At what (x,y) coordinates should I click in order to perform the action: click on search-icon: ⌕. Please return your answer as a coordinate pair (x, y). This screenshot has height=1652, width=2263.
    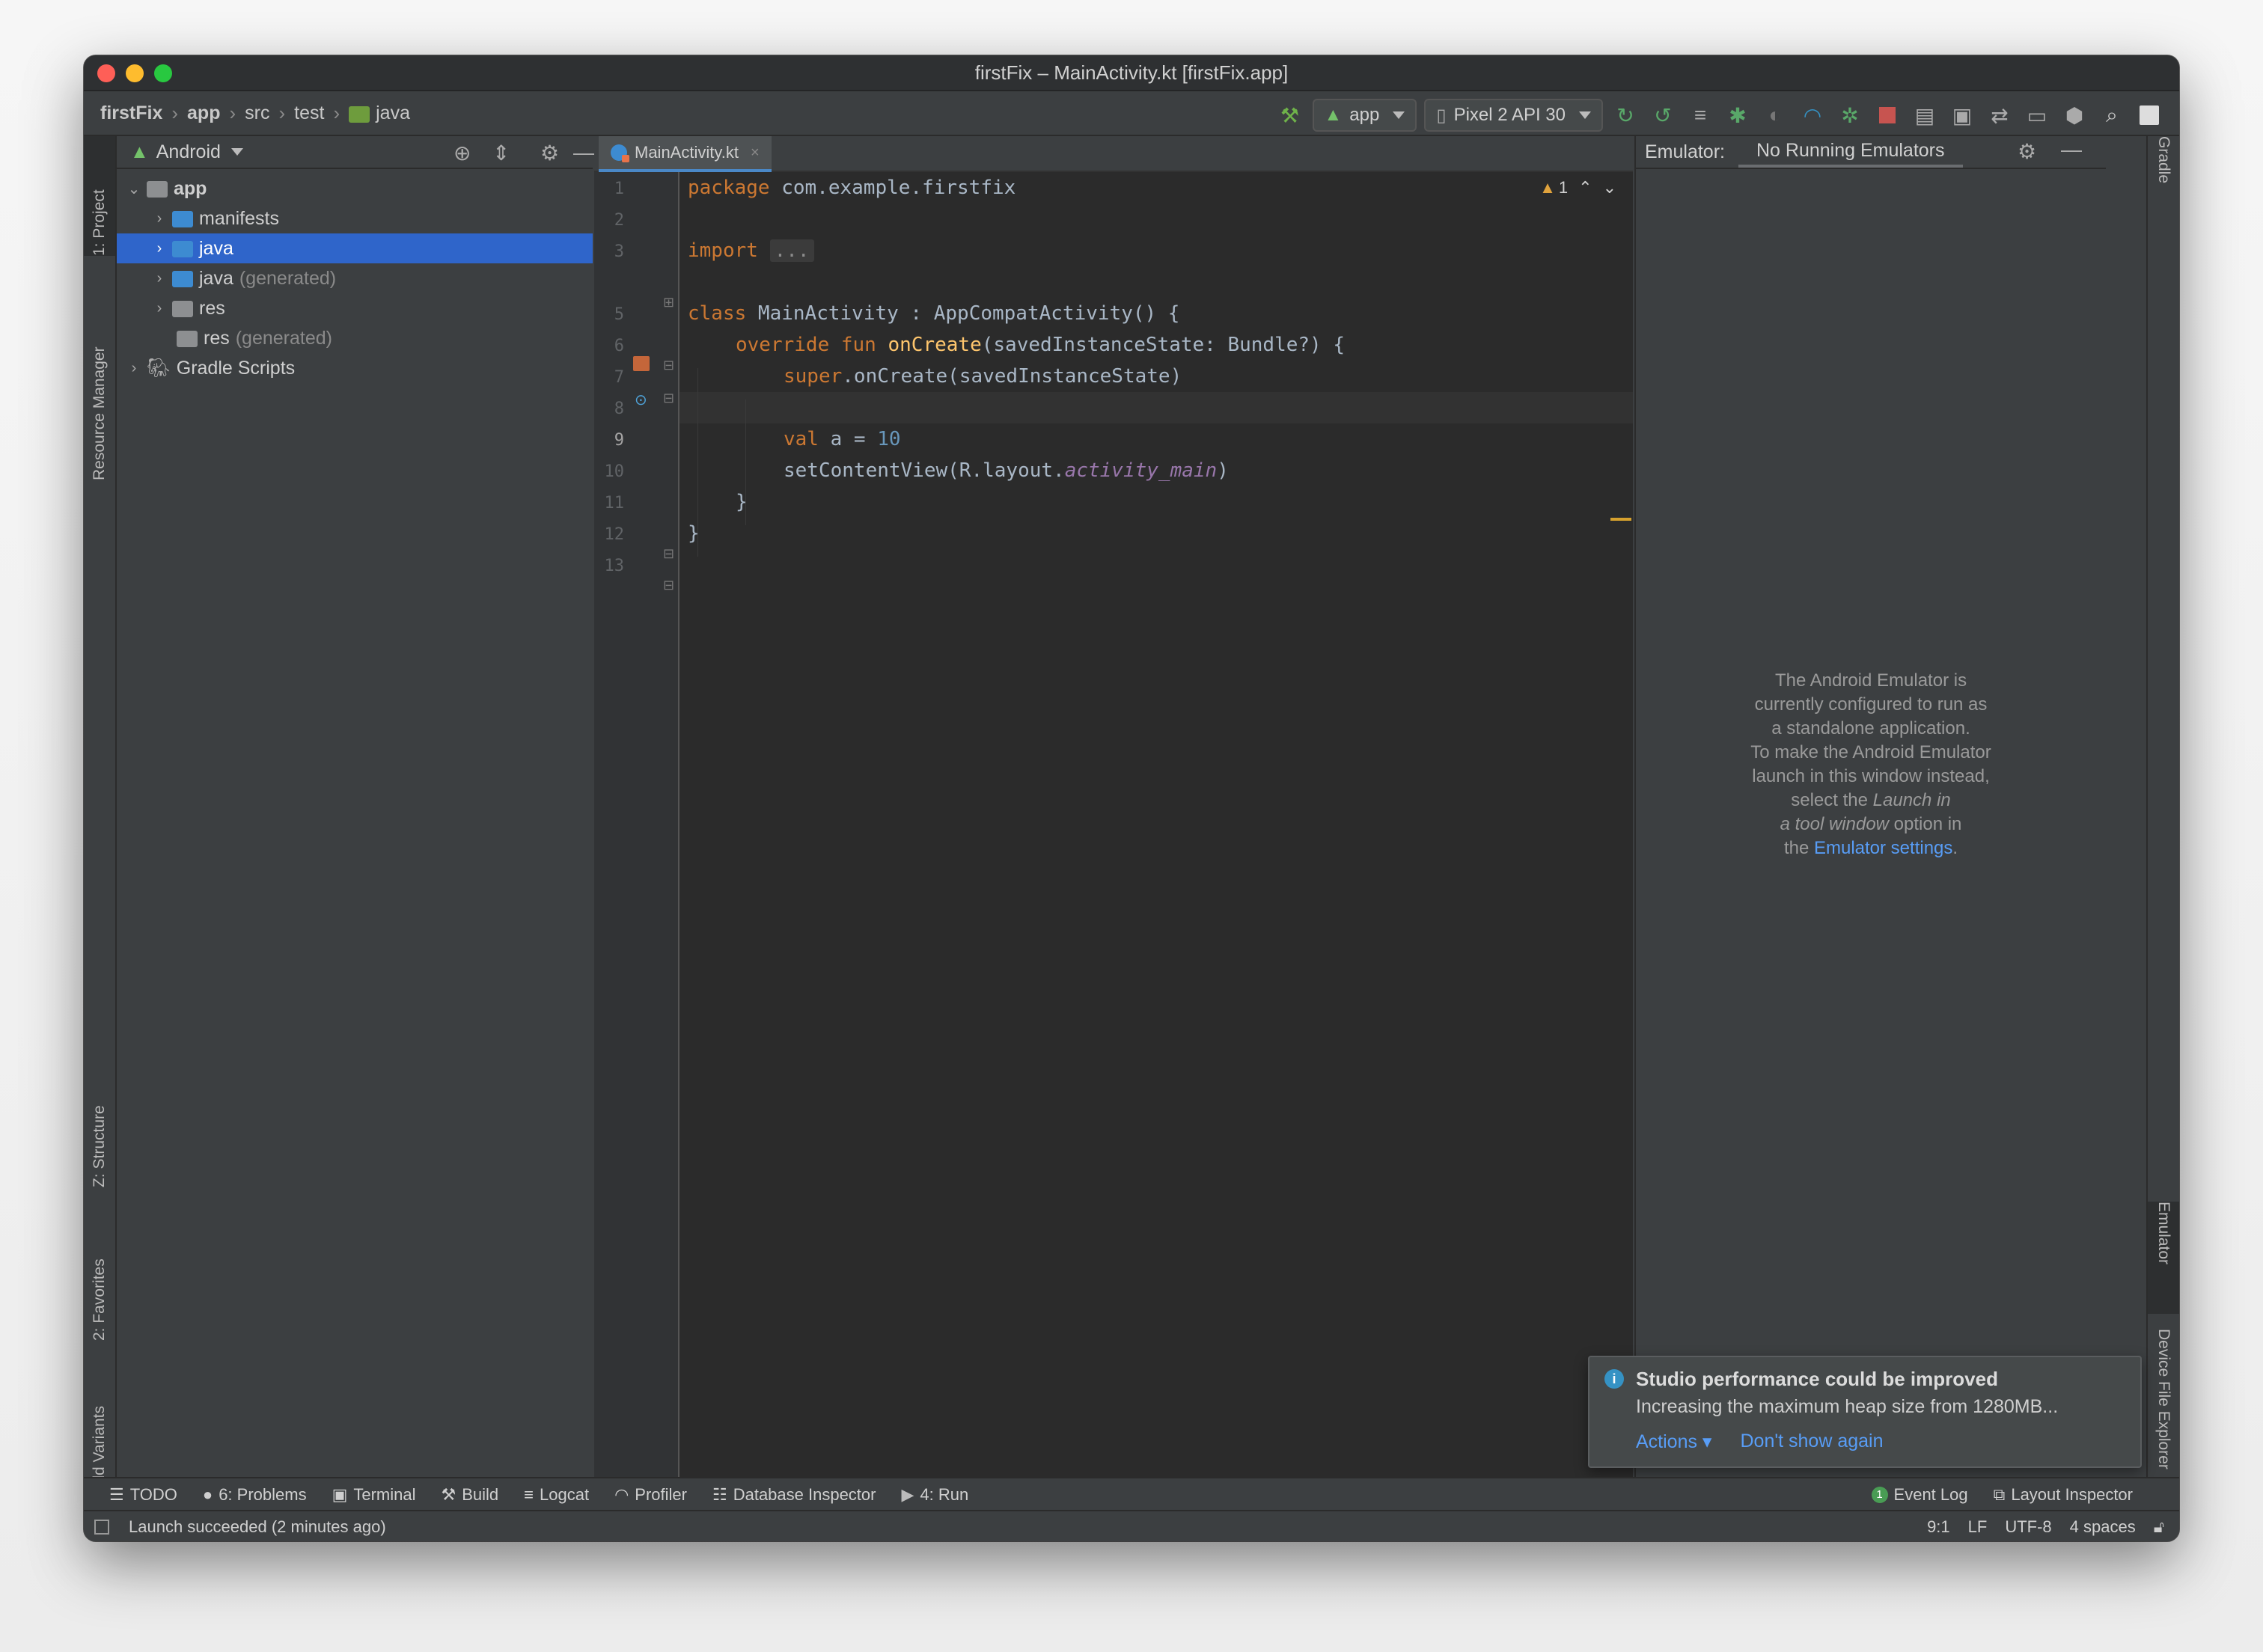
    Looking at the image, I should click on (2112, 115).